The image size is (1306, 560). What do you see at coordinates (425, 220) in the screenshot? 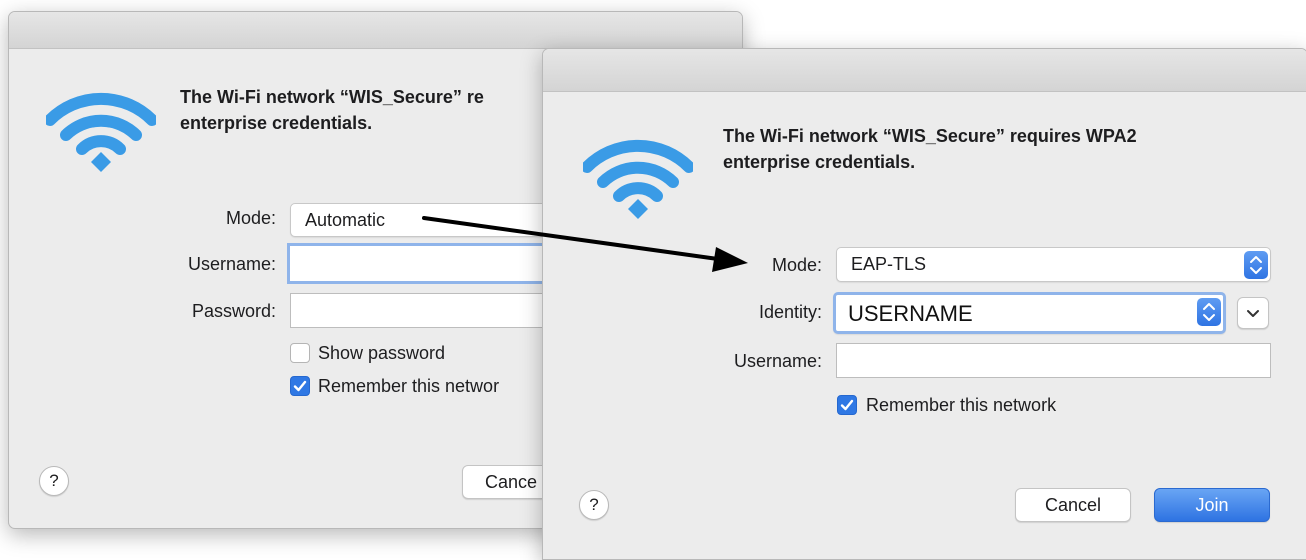
I see `back-mode-popup: Automatic` at bounding box center [425, 220].